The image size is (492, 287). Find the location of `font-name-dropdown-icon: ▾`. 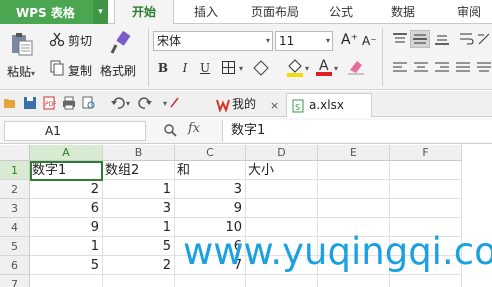

font-name-dropdown-icon: ▾ is located at coordinates (268, 41).